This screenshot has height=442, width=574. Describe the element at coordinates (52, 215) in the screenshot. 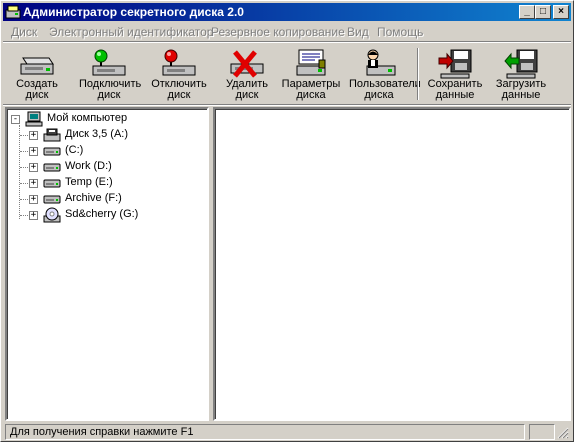

I see `cd-drive-icon` at that location.